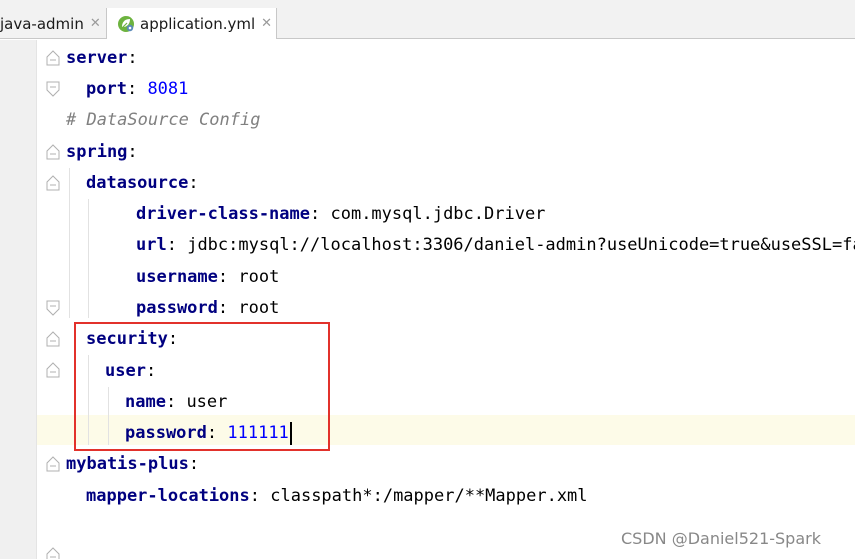  I want to click on yaml-value: classpath*:/mapper/**Mapper.xml, so click(429, 496).